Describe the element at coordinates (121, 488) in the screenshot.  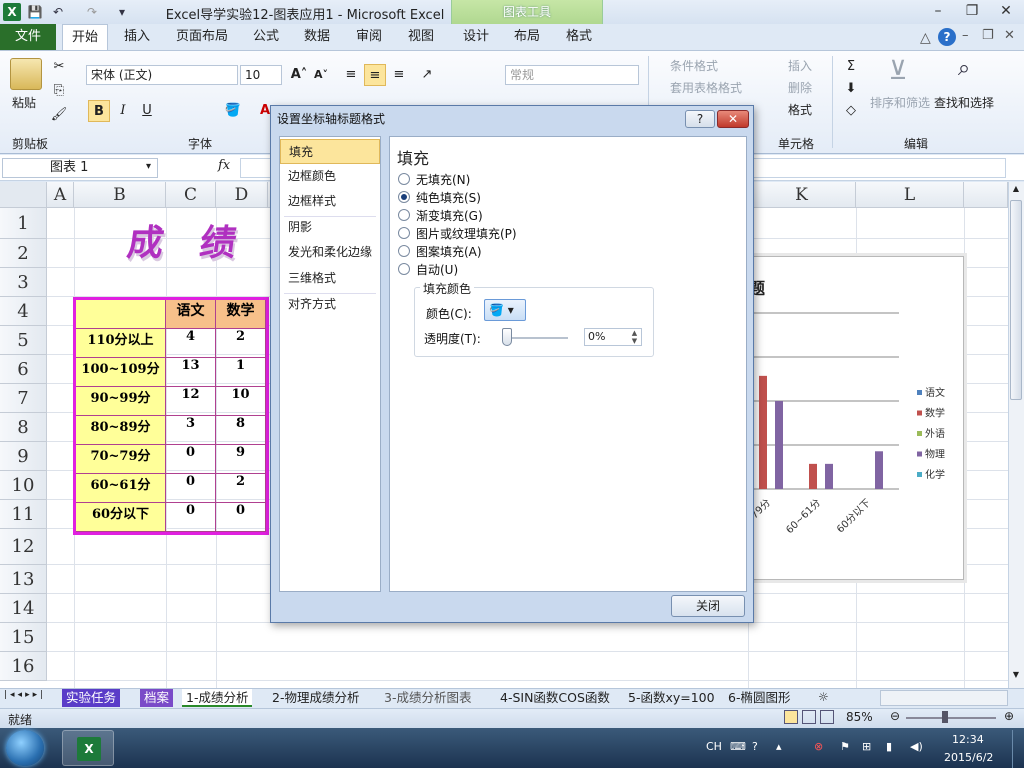
I see `table-row-label: 60~61分` at that location.